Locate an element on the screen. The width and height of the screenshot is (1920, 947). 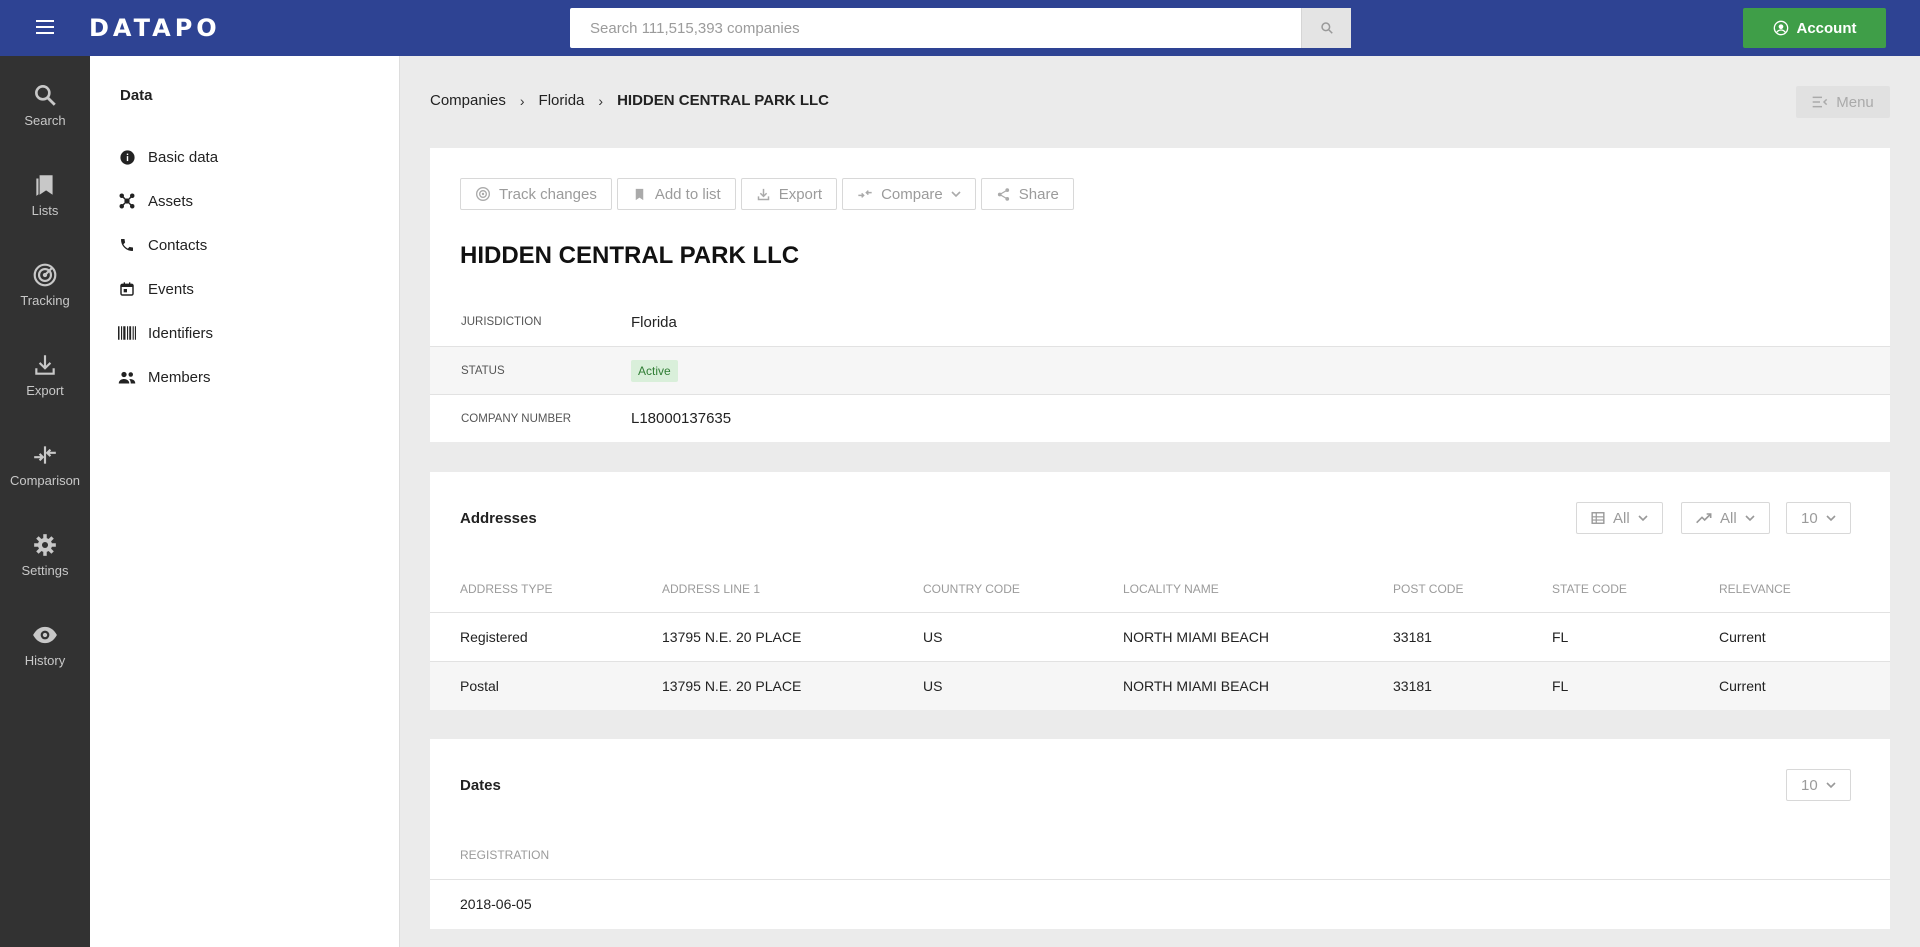
table-cell: FL is located at coordinates (1560, 637).